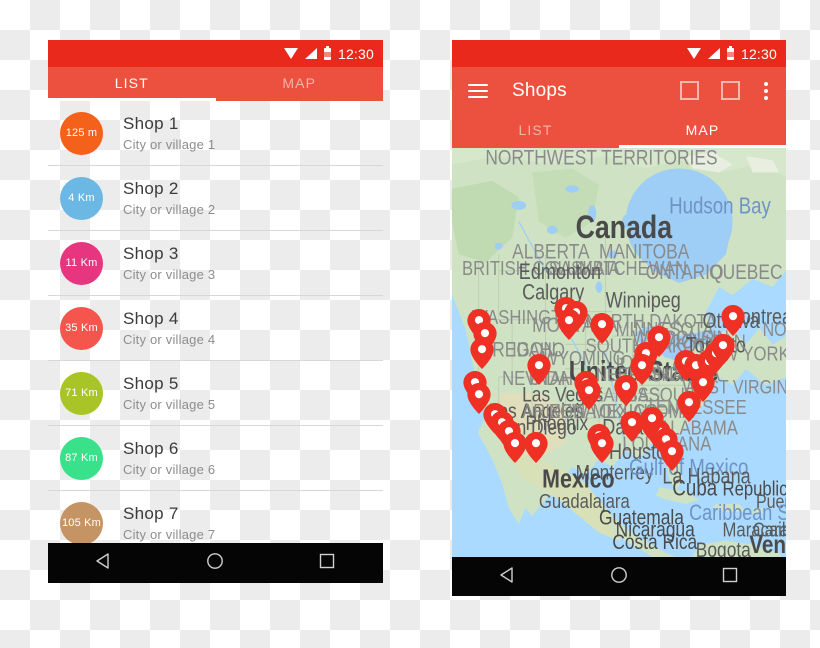  What do you see at coordinates (151, 123) in the screenshot?
I see `shop-title: Shop 1` at bounding box center [151, 123].